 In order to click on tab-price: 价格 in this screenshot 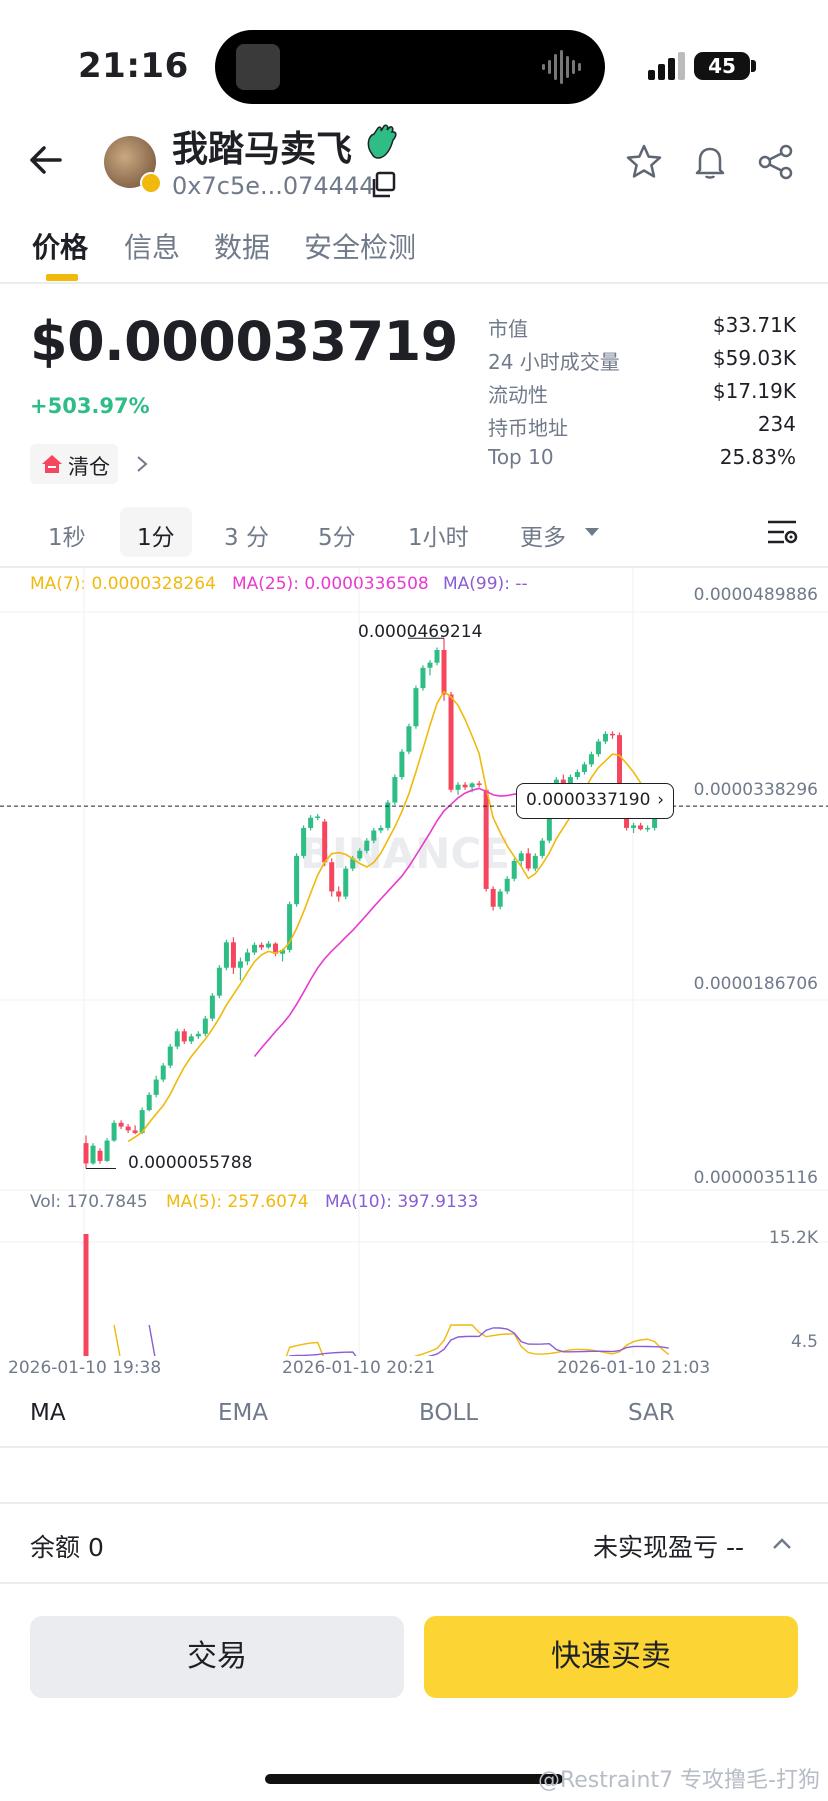, I will do `click(60, 246)`.